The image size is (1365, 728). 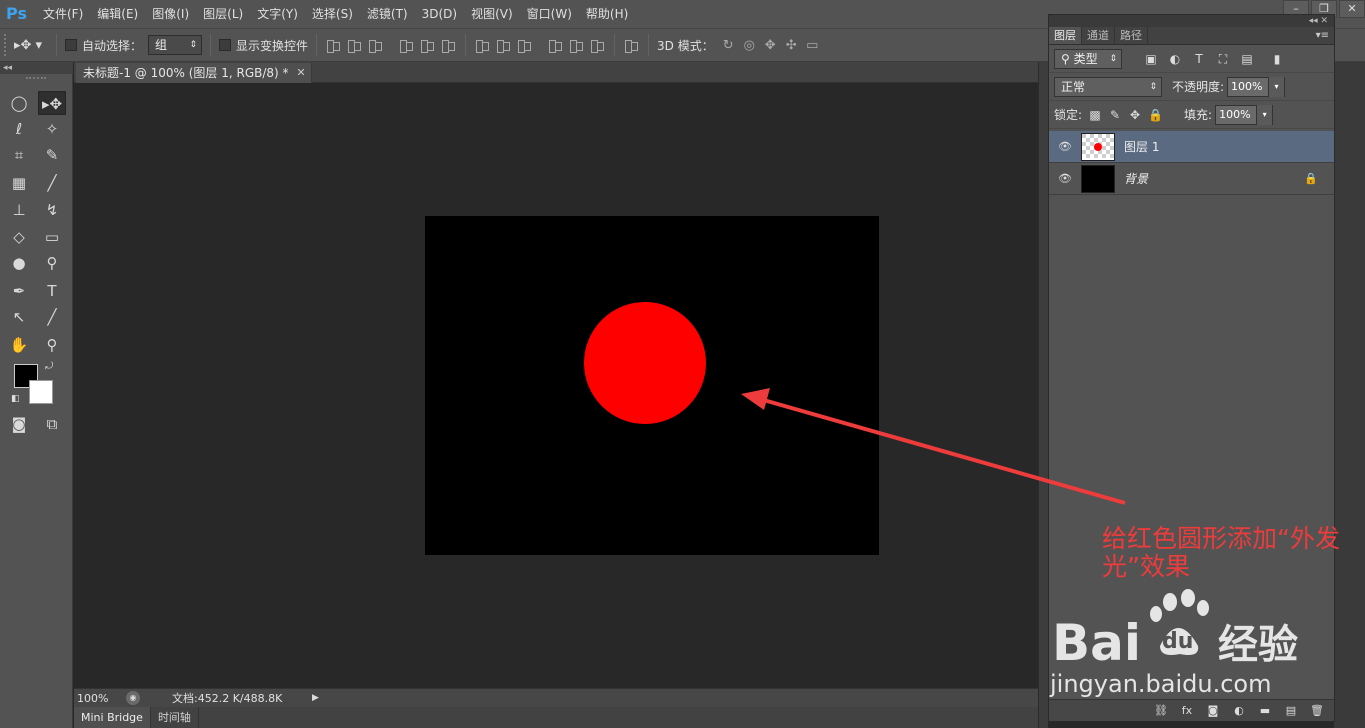 I want to click on tab-mini-bridge: Mini Bridge, so click(x=112, y=717).